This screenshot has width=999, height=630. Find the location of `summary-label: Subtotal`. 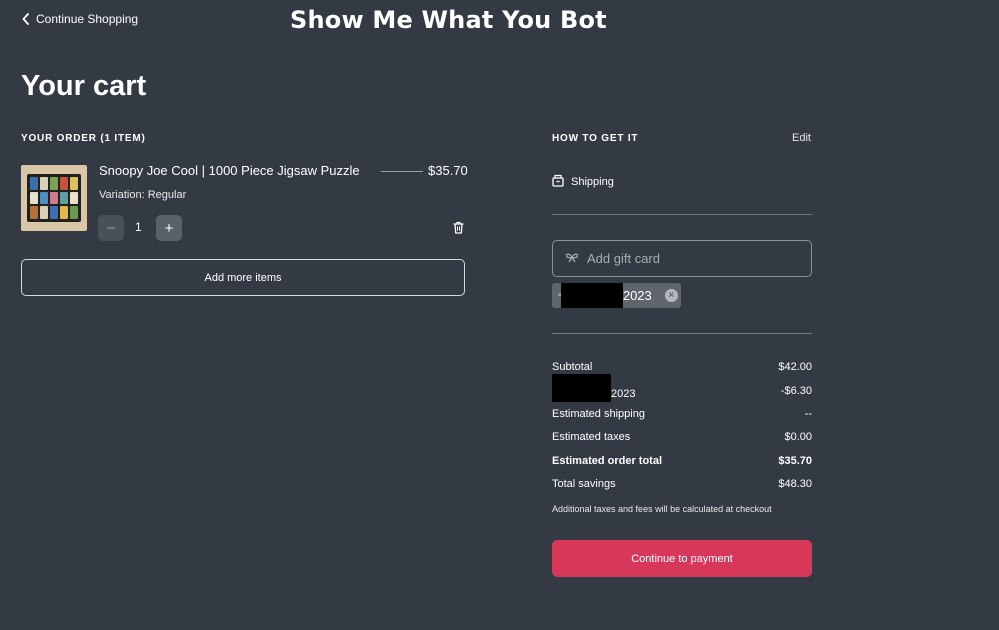

summary-label: Subtotal is located at coordinates (572, 367).